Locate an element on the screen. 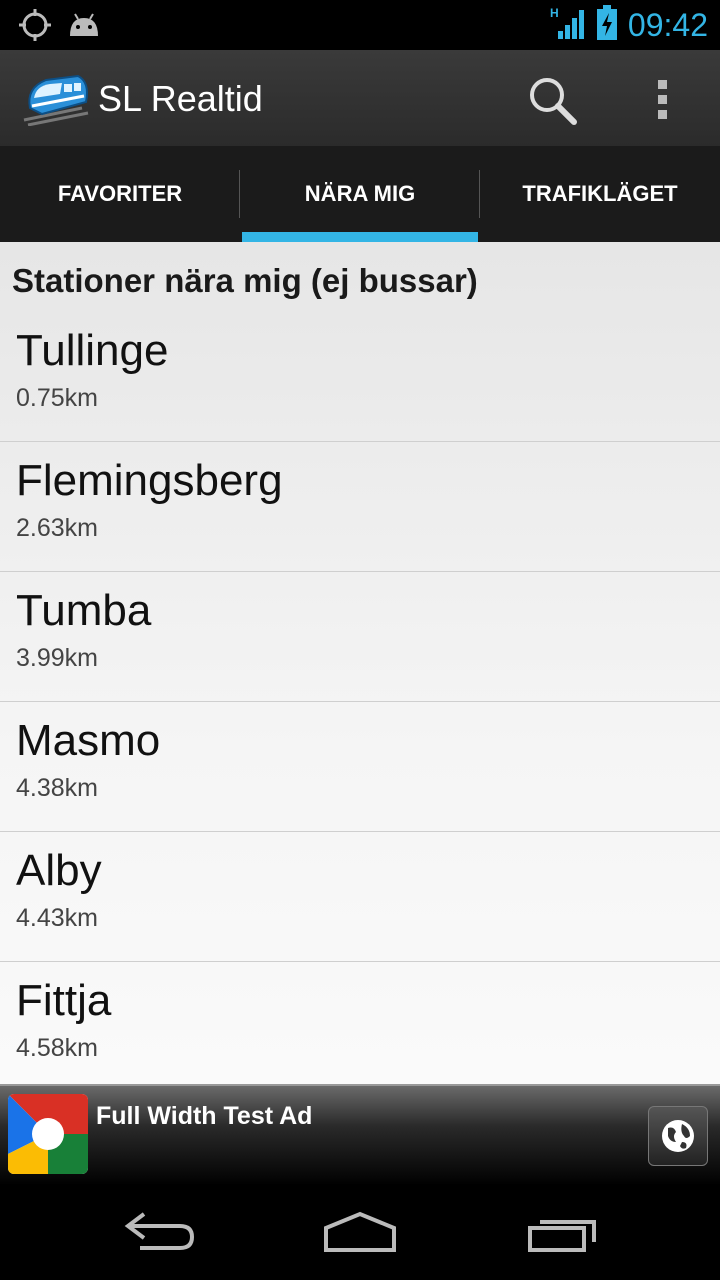  signal-icon: H is located at coordinates (568, 25).